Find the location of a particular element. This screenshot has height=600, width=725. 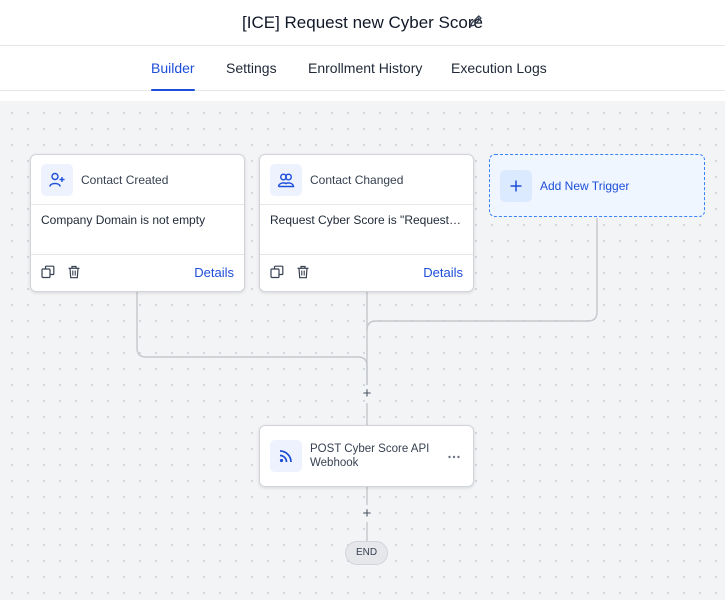

tab-builder: Builder is located at coordinates (173, 68).